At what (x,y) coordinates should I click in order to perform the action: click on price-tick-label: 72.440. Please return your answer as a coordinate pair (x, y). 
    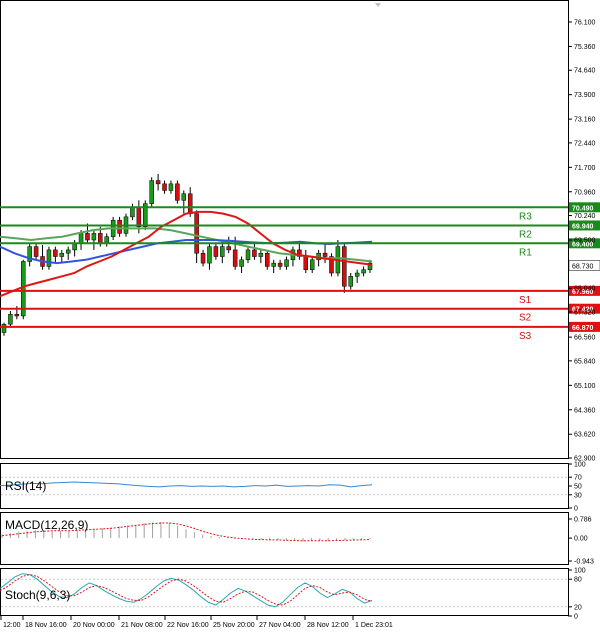
    Looking at the image, I should click on (585, 143).